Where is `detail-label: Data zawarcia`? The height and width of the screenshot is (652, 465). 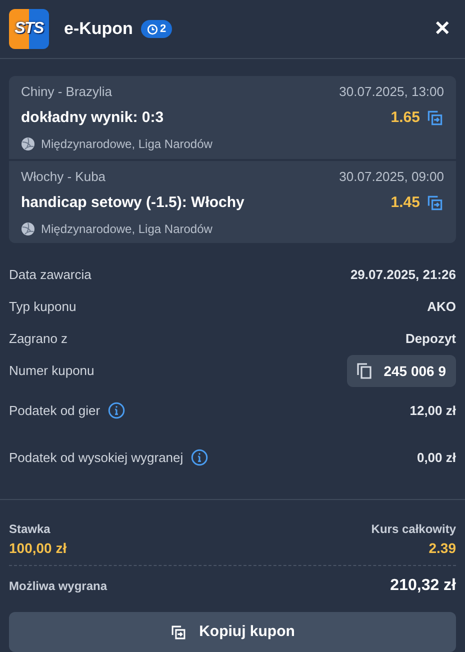
detail-label: Data zawarcia is located at coordinates (50, 275).